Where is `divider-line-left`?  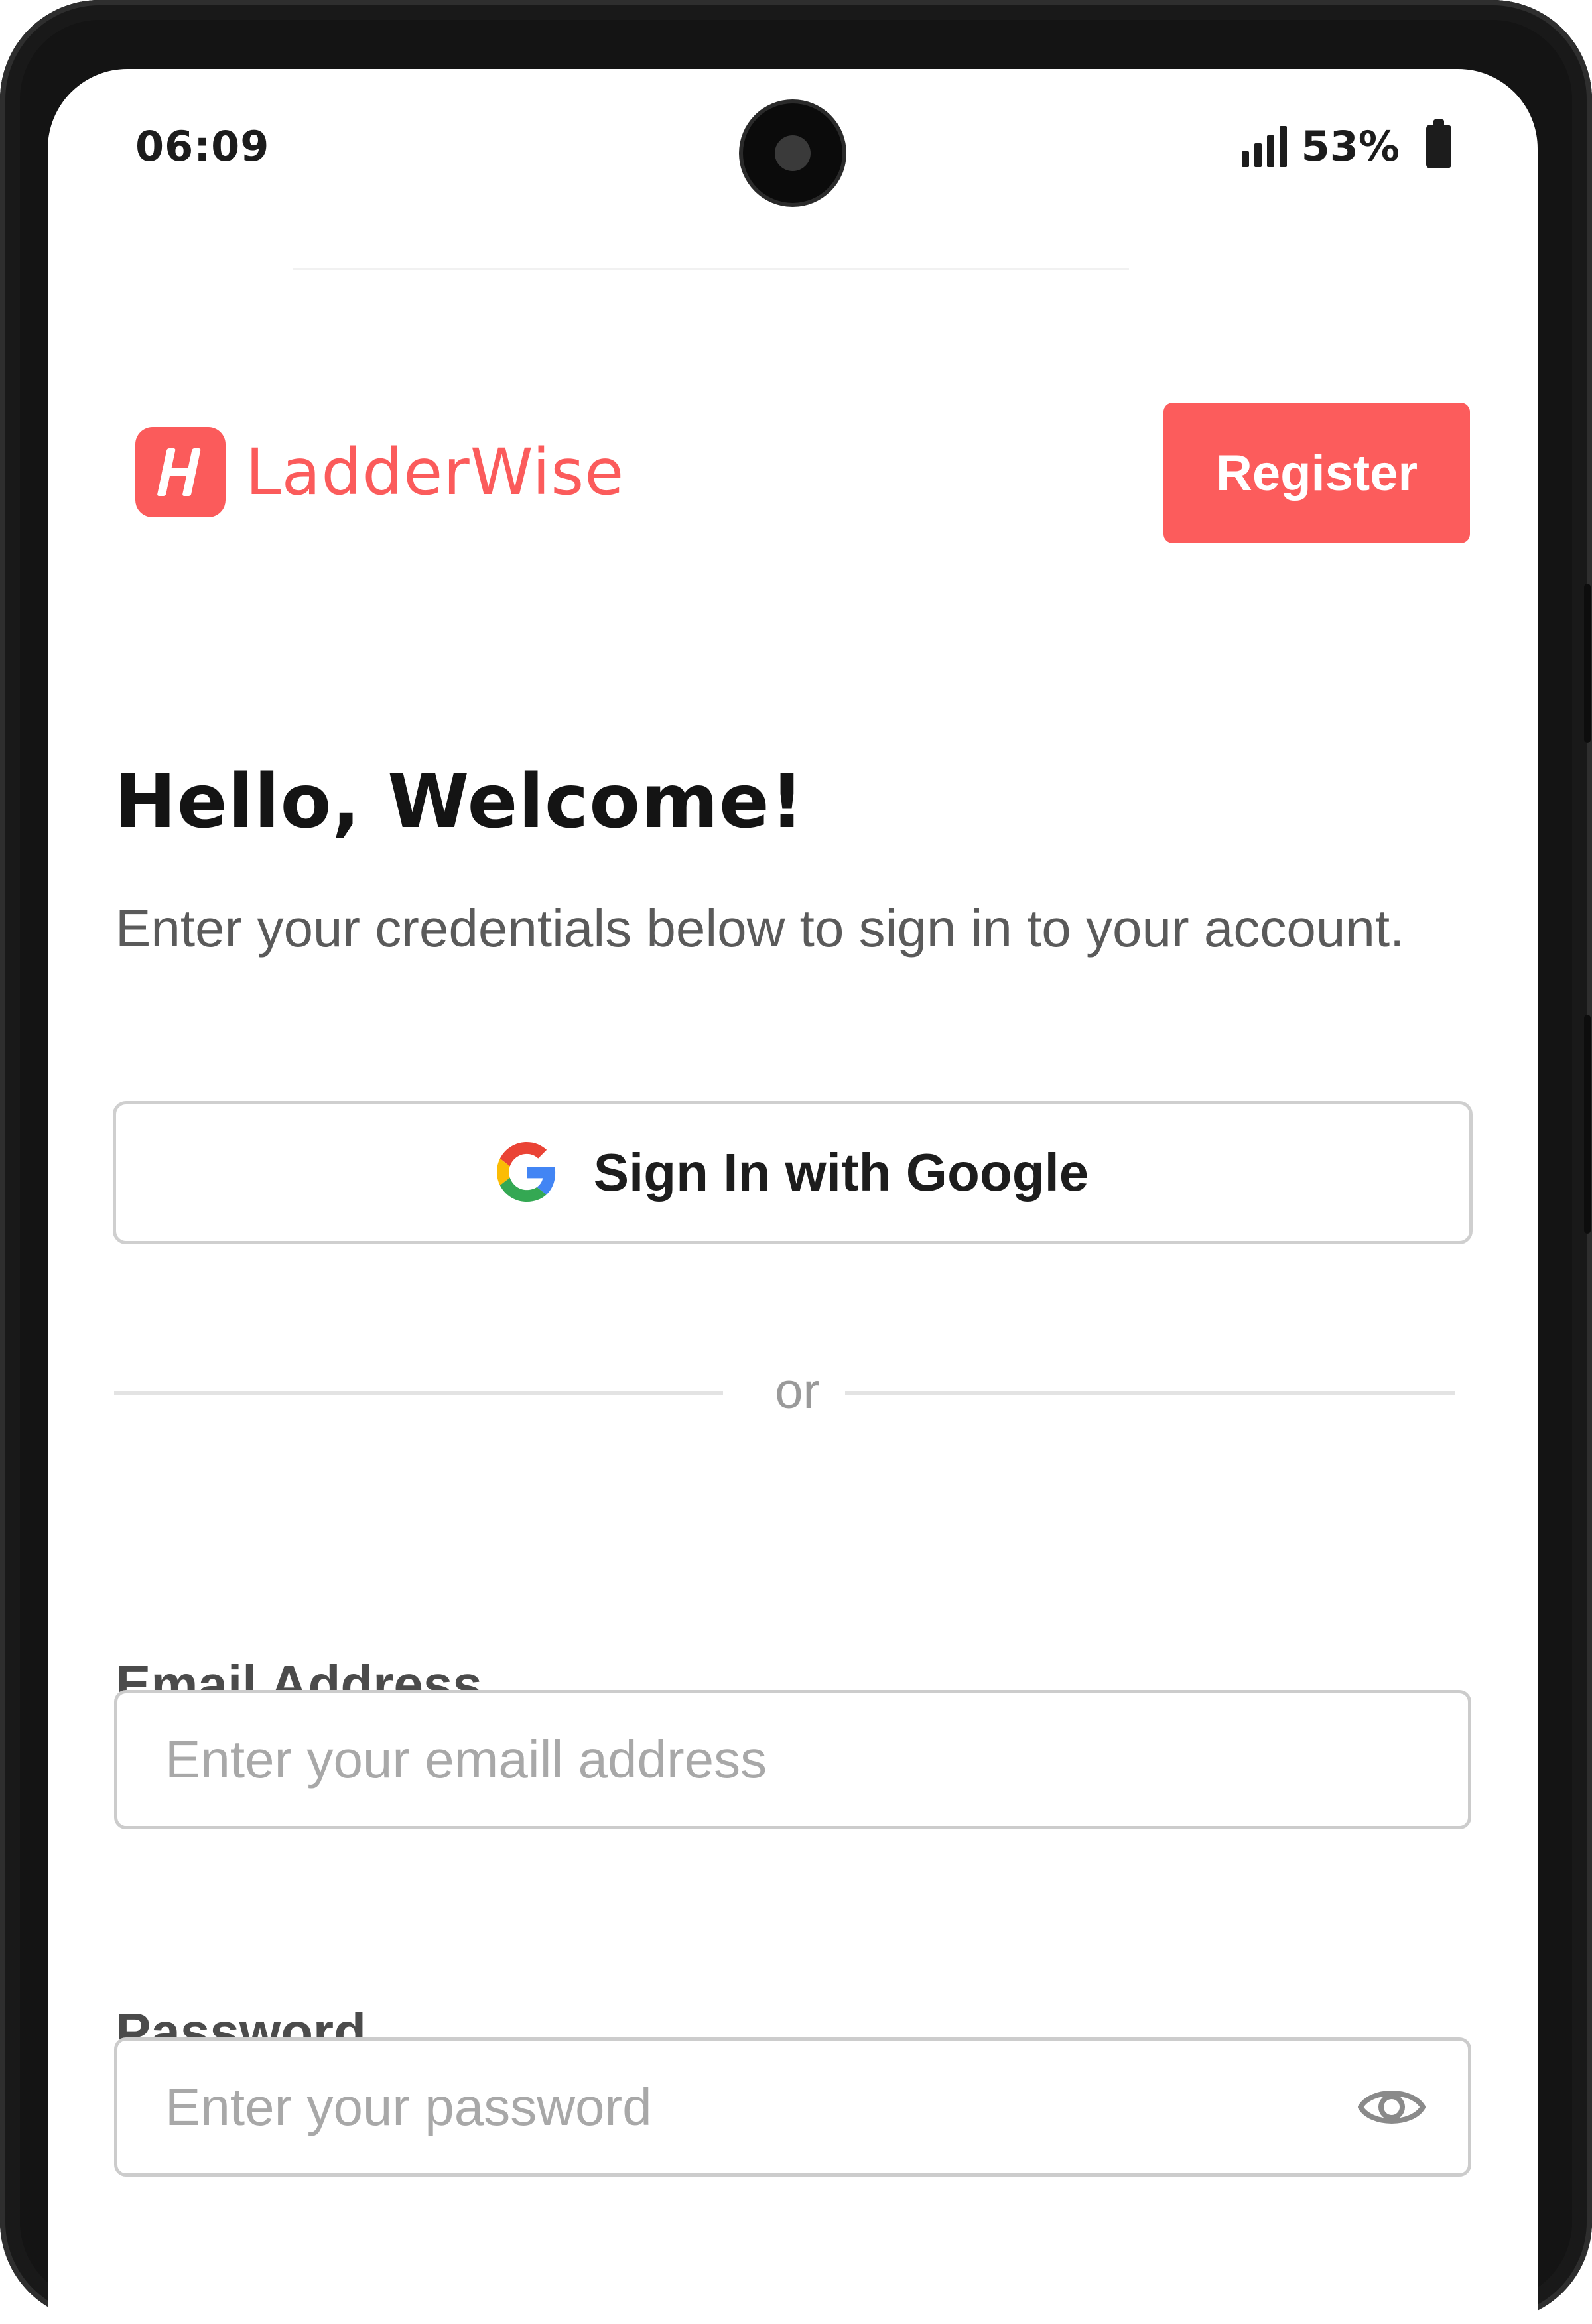 divider-line-left is located at coordinates (419, 1393).